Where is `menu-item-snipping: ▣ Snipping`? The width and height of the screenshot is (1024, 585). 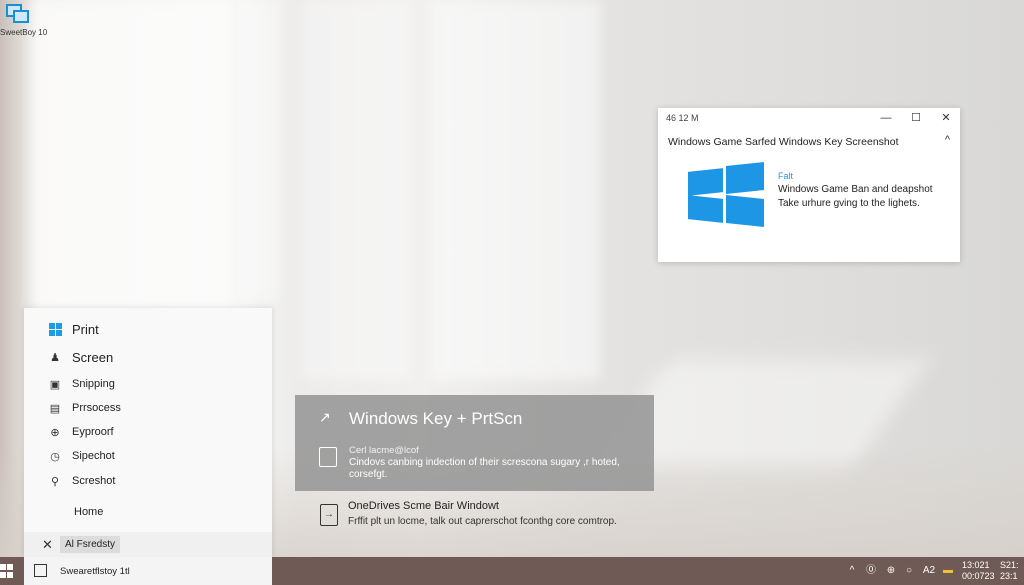 menu-item-snipping: ▣ Snipping is located at coordinates (81, 384).